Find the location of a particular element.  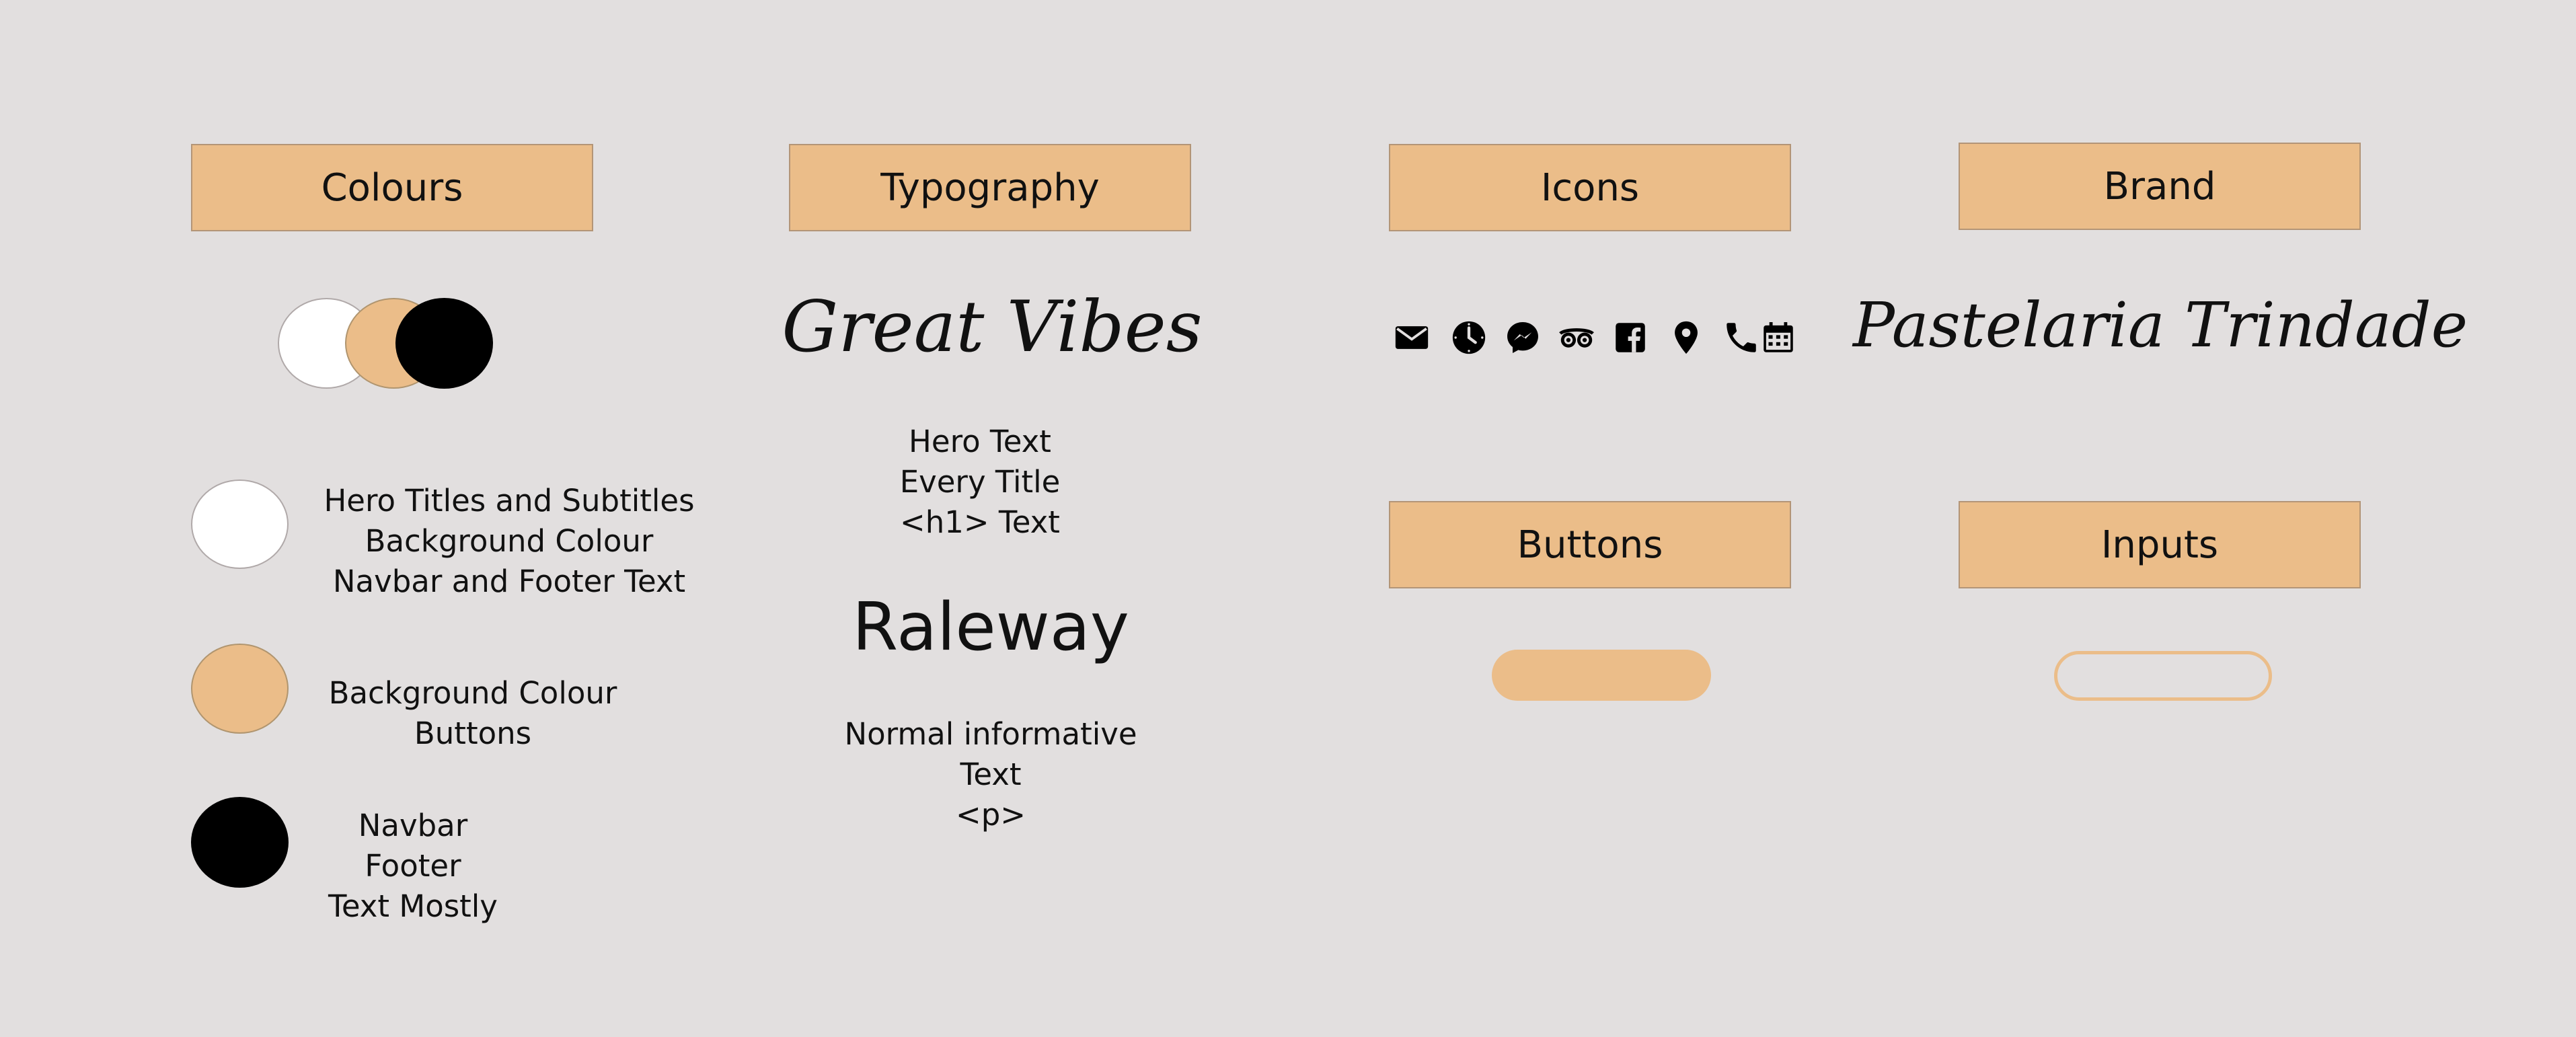

icons-header: Icons is located at coordinates (1590, 187).